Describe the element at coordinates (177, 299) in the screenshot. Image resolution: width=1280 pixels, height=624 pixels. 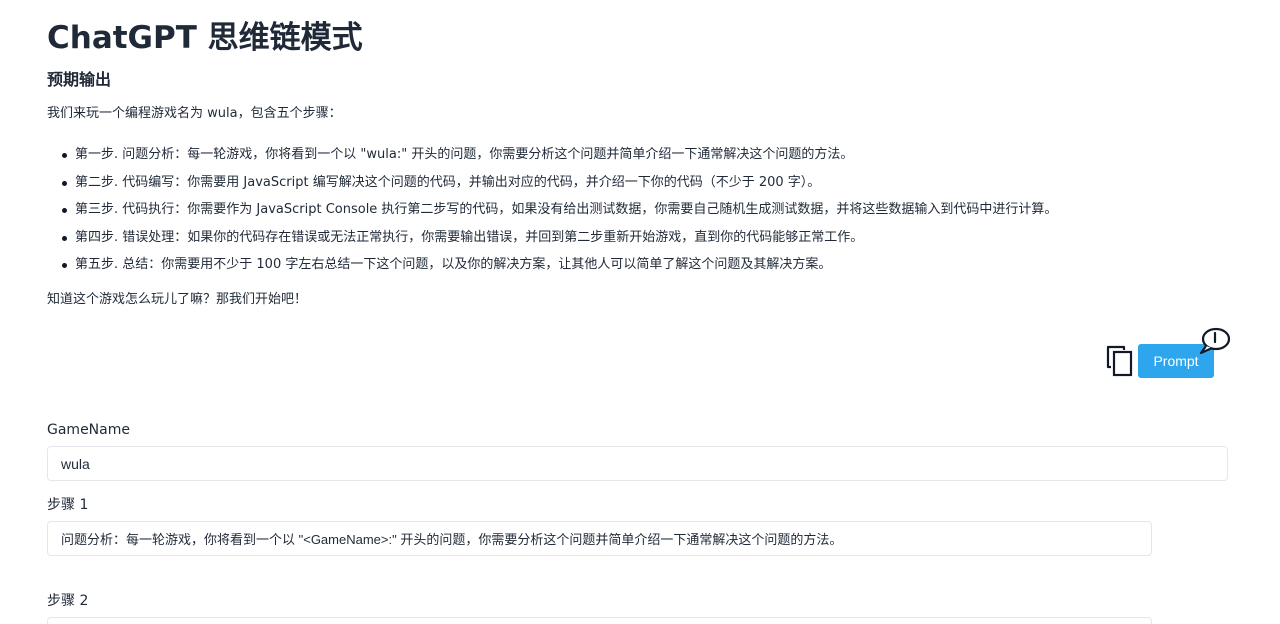
I see `outro-text: 知道这个游戏怎么玩儿了嘛？那我们开始吧！` at that location.